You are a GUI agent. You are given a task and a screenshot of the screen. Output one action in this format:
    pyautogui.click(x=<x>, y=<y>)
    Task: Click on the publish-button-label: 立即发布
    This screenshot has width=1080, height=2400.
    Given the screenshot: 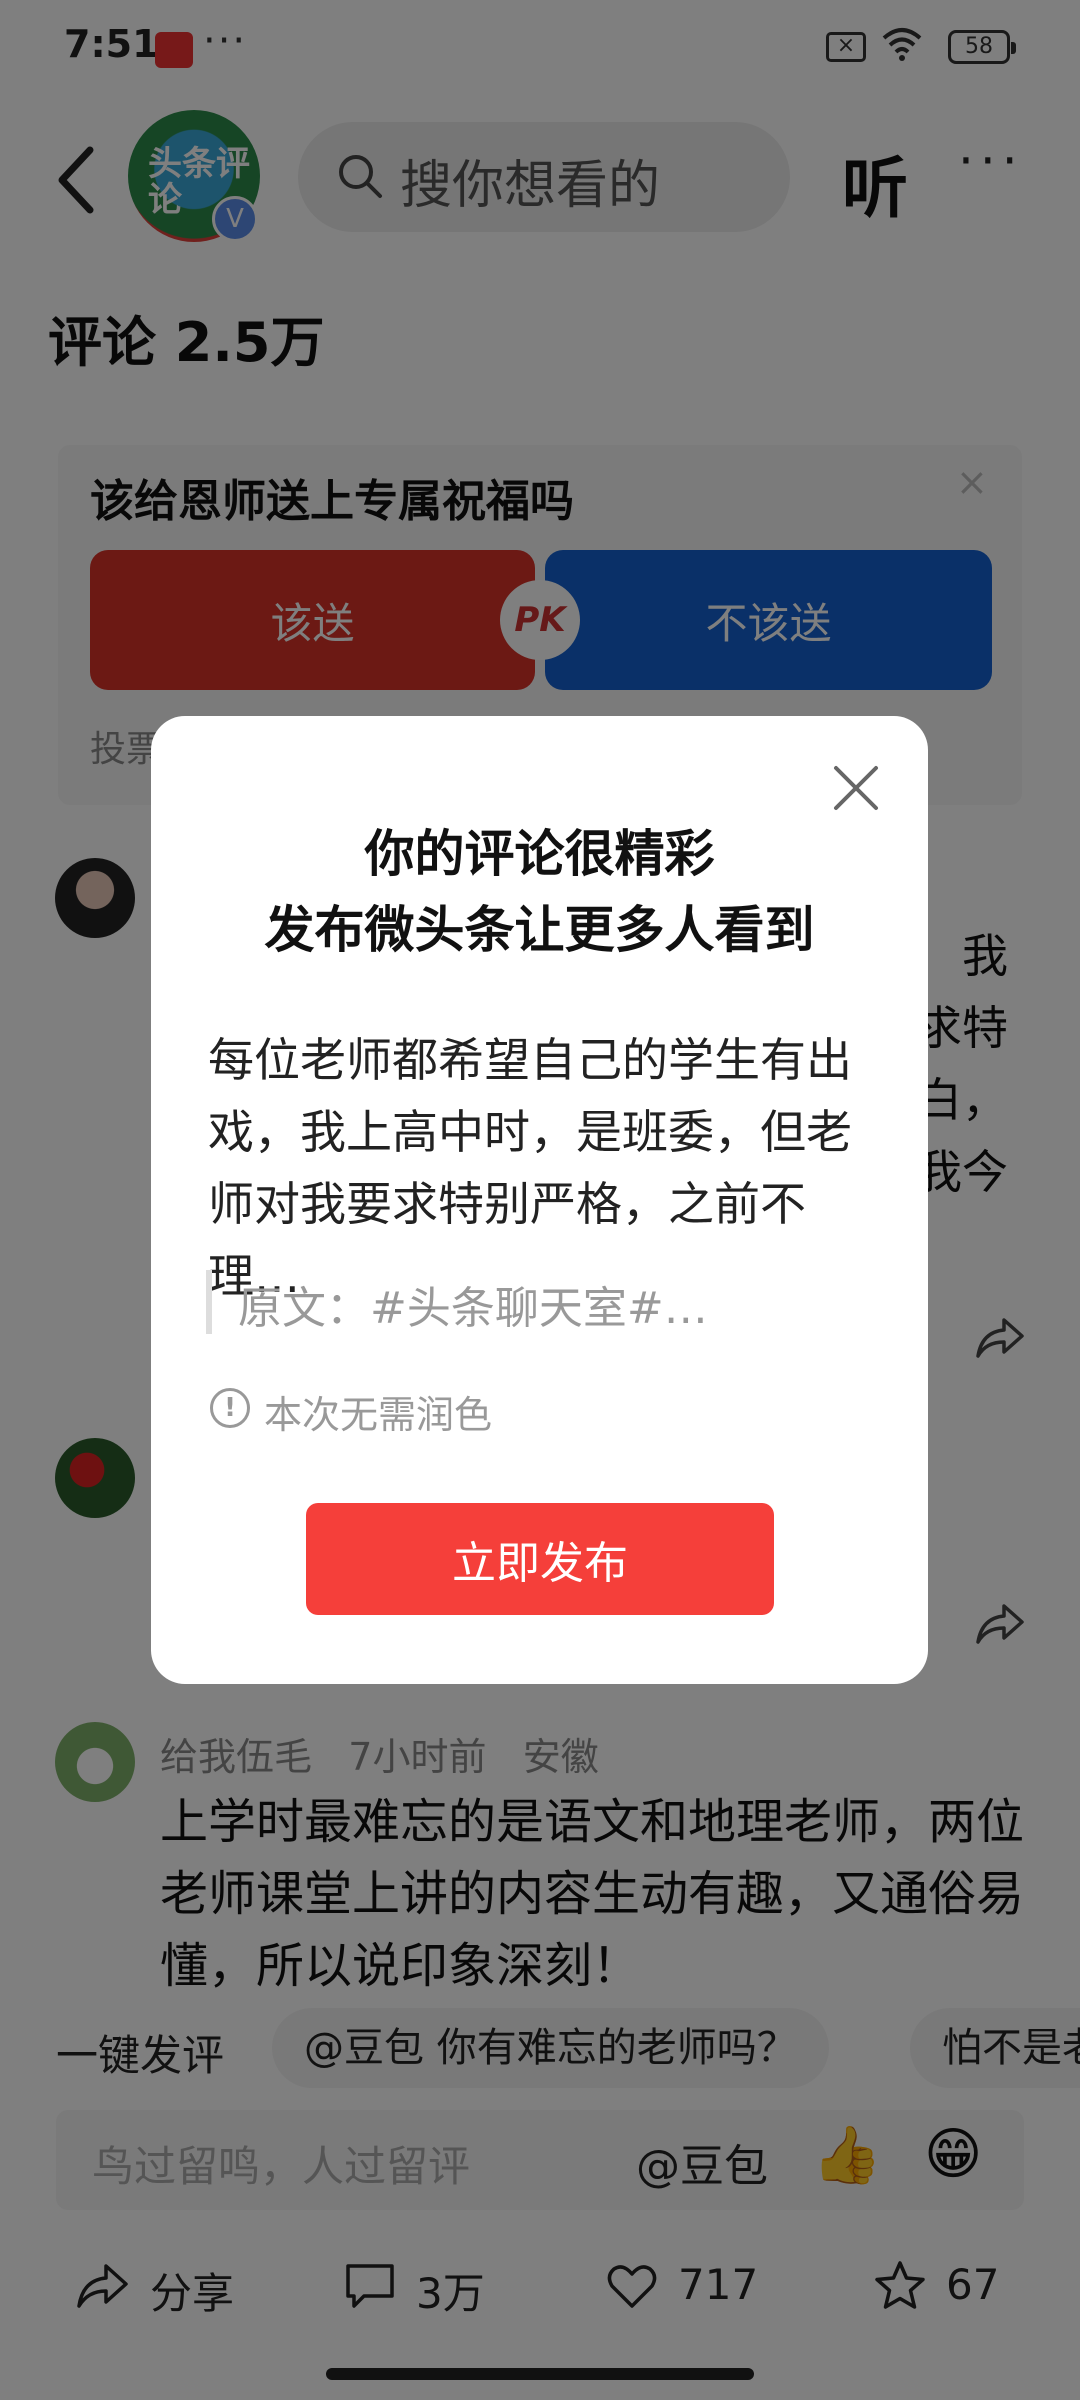 What is the action you would take?
    pyautogui.click(x=540, y=1563)
    